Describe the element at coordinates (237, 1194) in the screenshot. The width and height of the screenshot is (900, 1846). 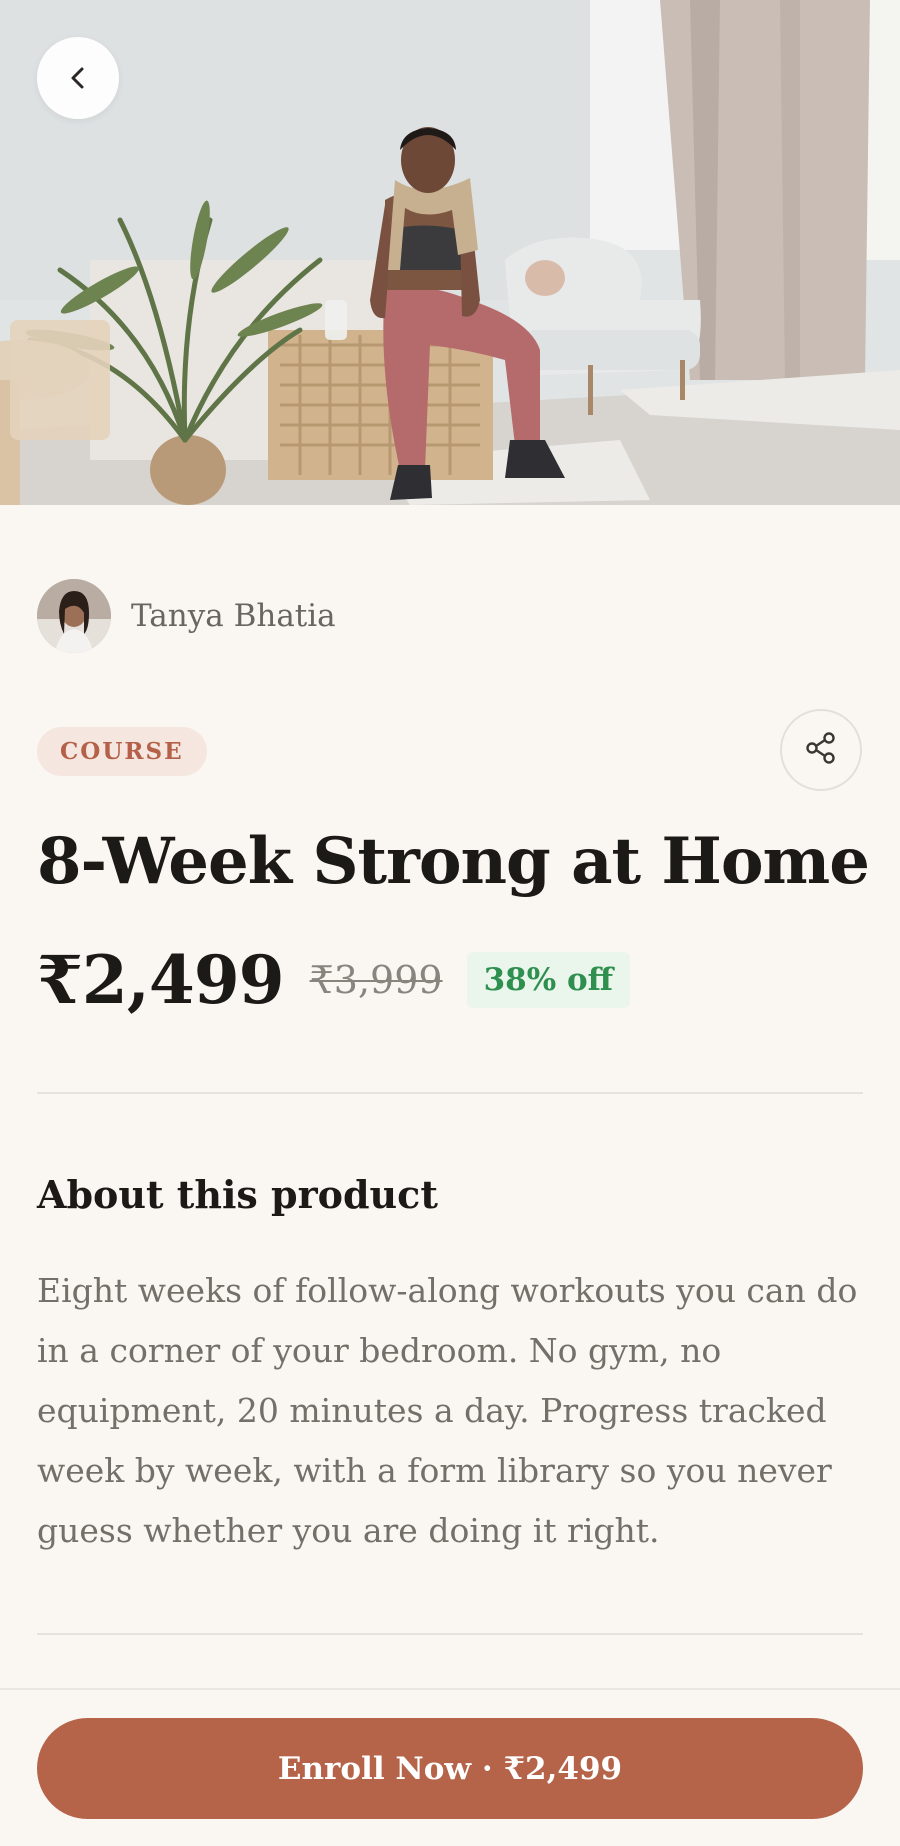
I see `about-heading: About this product` at that location.